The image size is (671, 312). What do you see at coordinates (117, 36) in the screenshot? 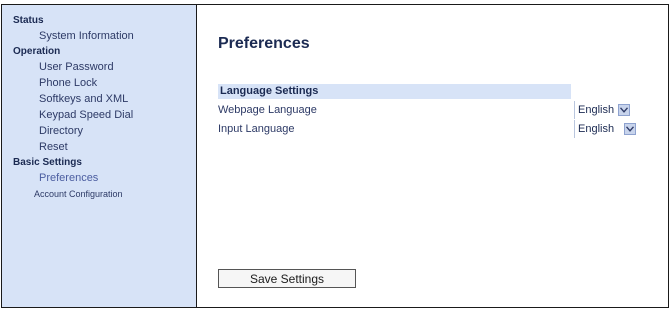
I see `sidebar-item-system-information: System Information` at bounding box center [117, 36].